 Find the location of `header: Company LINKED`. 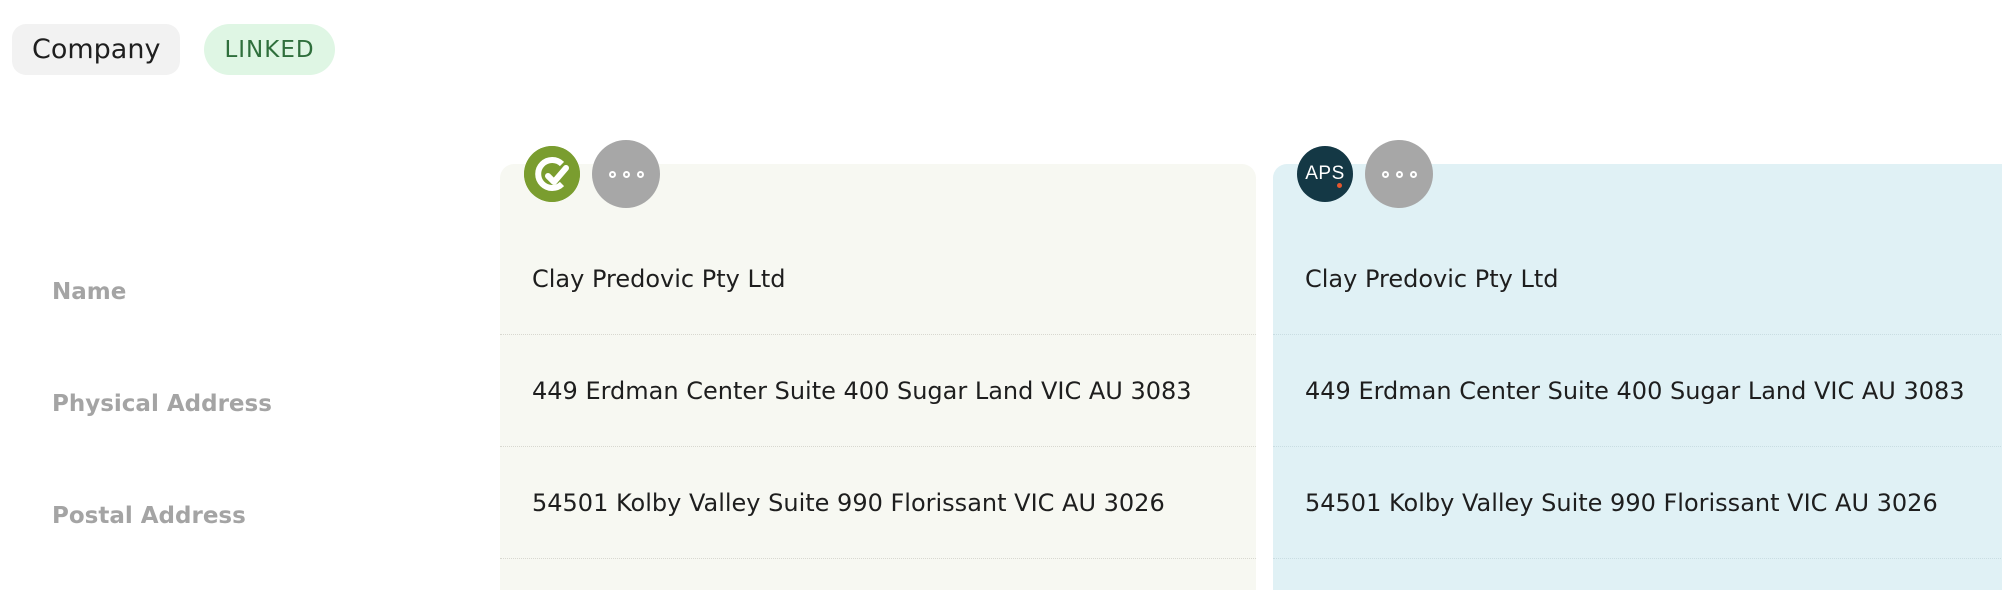

header: Company LINKED is located at coordinates (173, 49).